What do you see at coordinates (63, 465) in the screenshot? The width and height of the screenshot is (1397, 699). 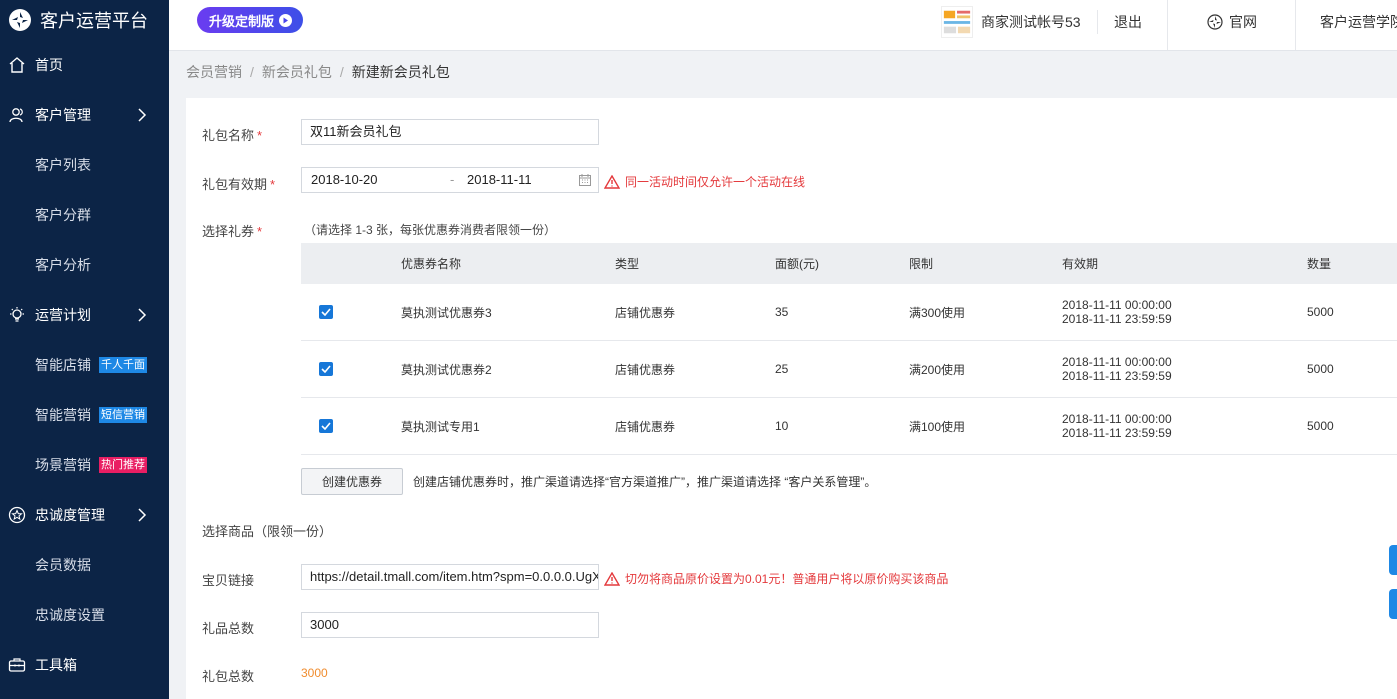 I see `nav-scene-marketing-label: 场景营销` at bounding box center [63, 465].